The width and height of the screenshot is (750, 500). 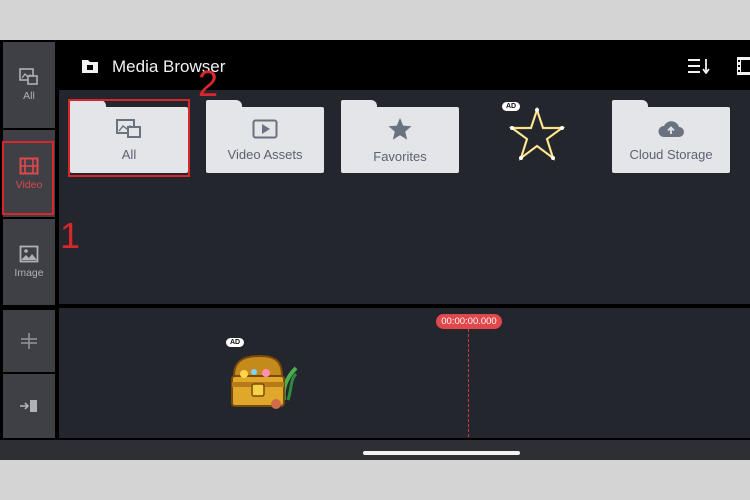 I want to click on sidebar-item-label: All, so click(x=29, y=96).